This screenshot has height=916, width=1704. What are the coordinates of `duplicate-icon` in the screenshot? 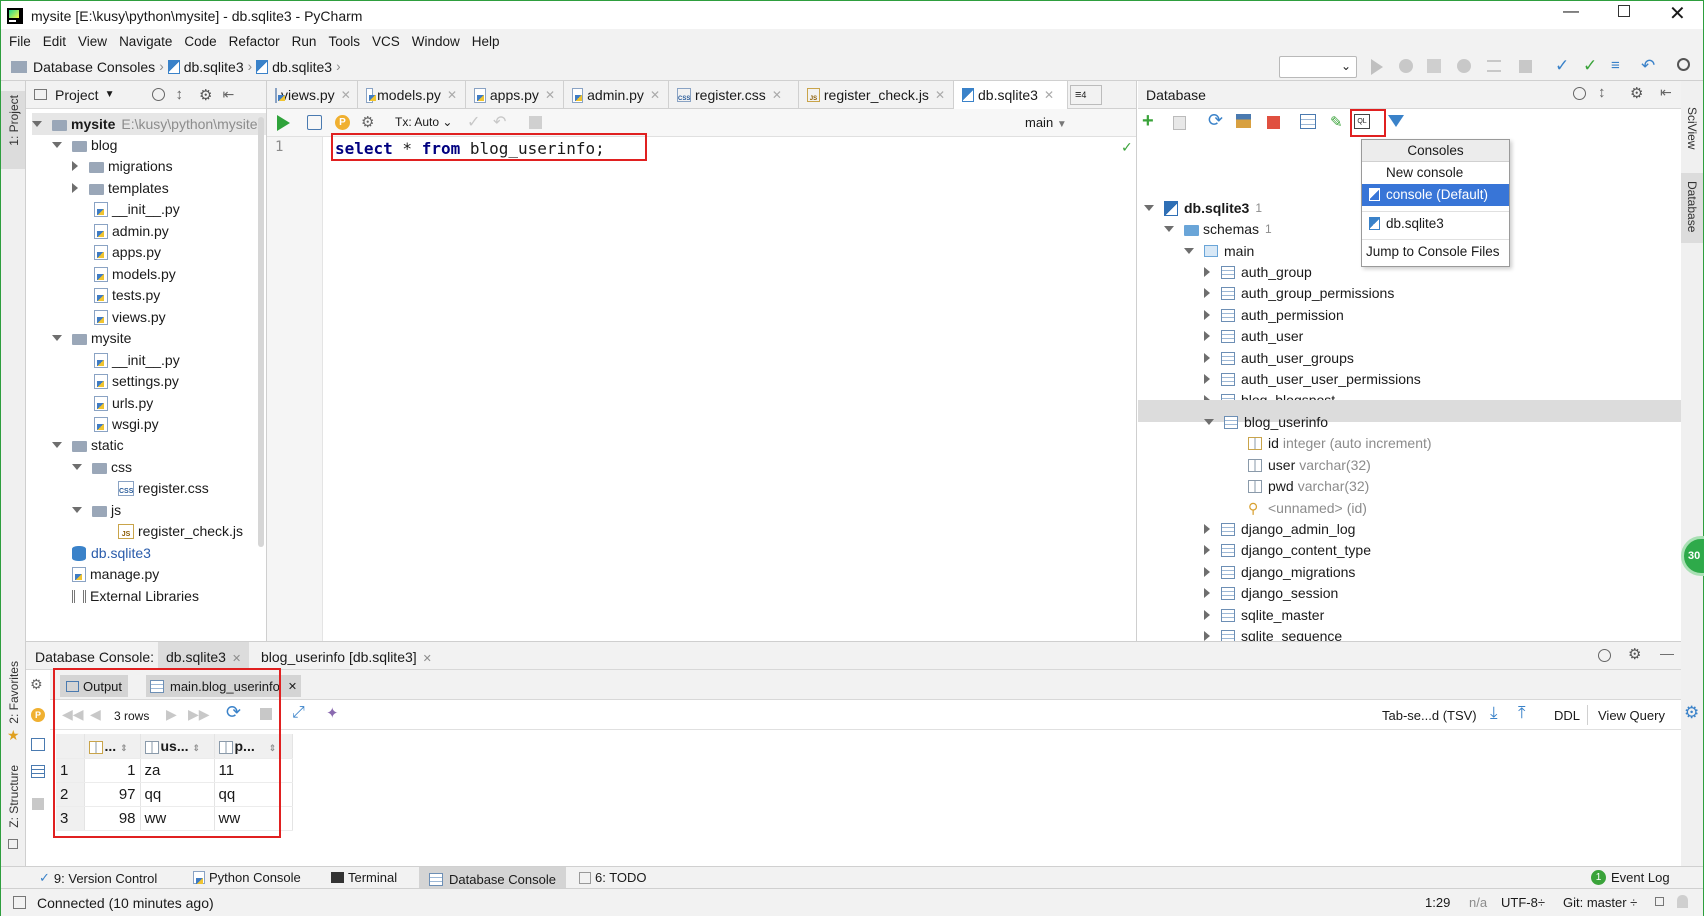 It's located at (1179, 123).